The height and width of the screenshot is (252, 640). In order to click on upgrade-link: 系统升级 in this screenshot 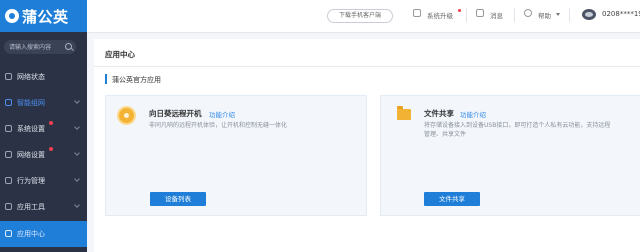, I will do `click(440, 15)`.